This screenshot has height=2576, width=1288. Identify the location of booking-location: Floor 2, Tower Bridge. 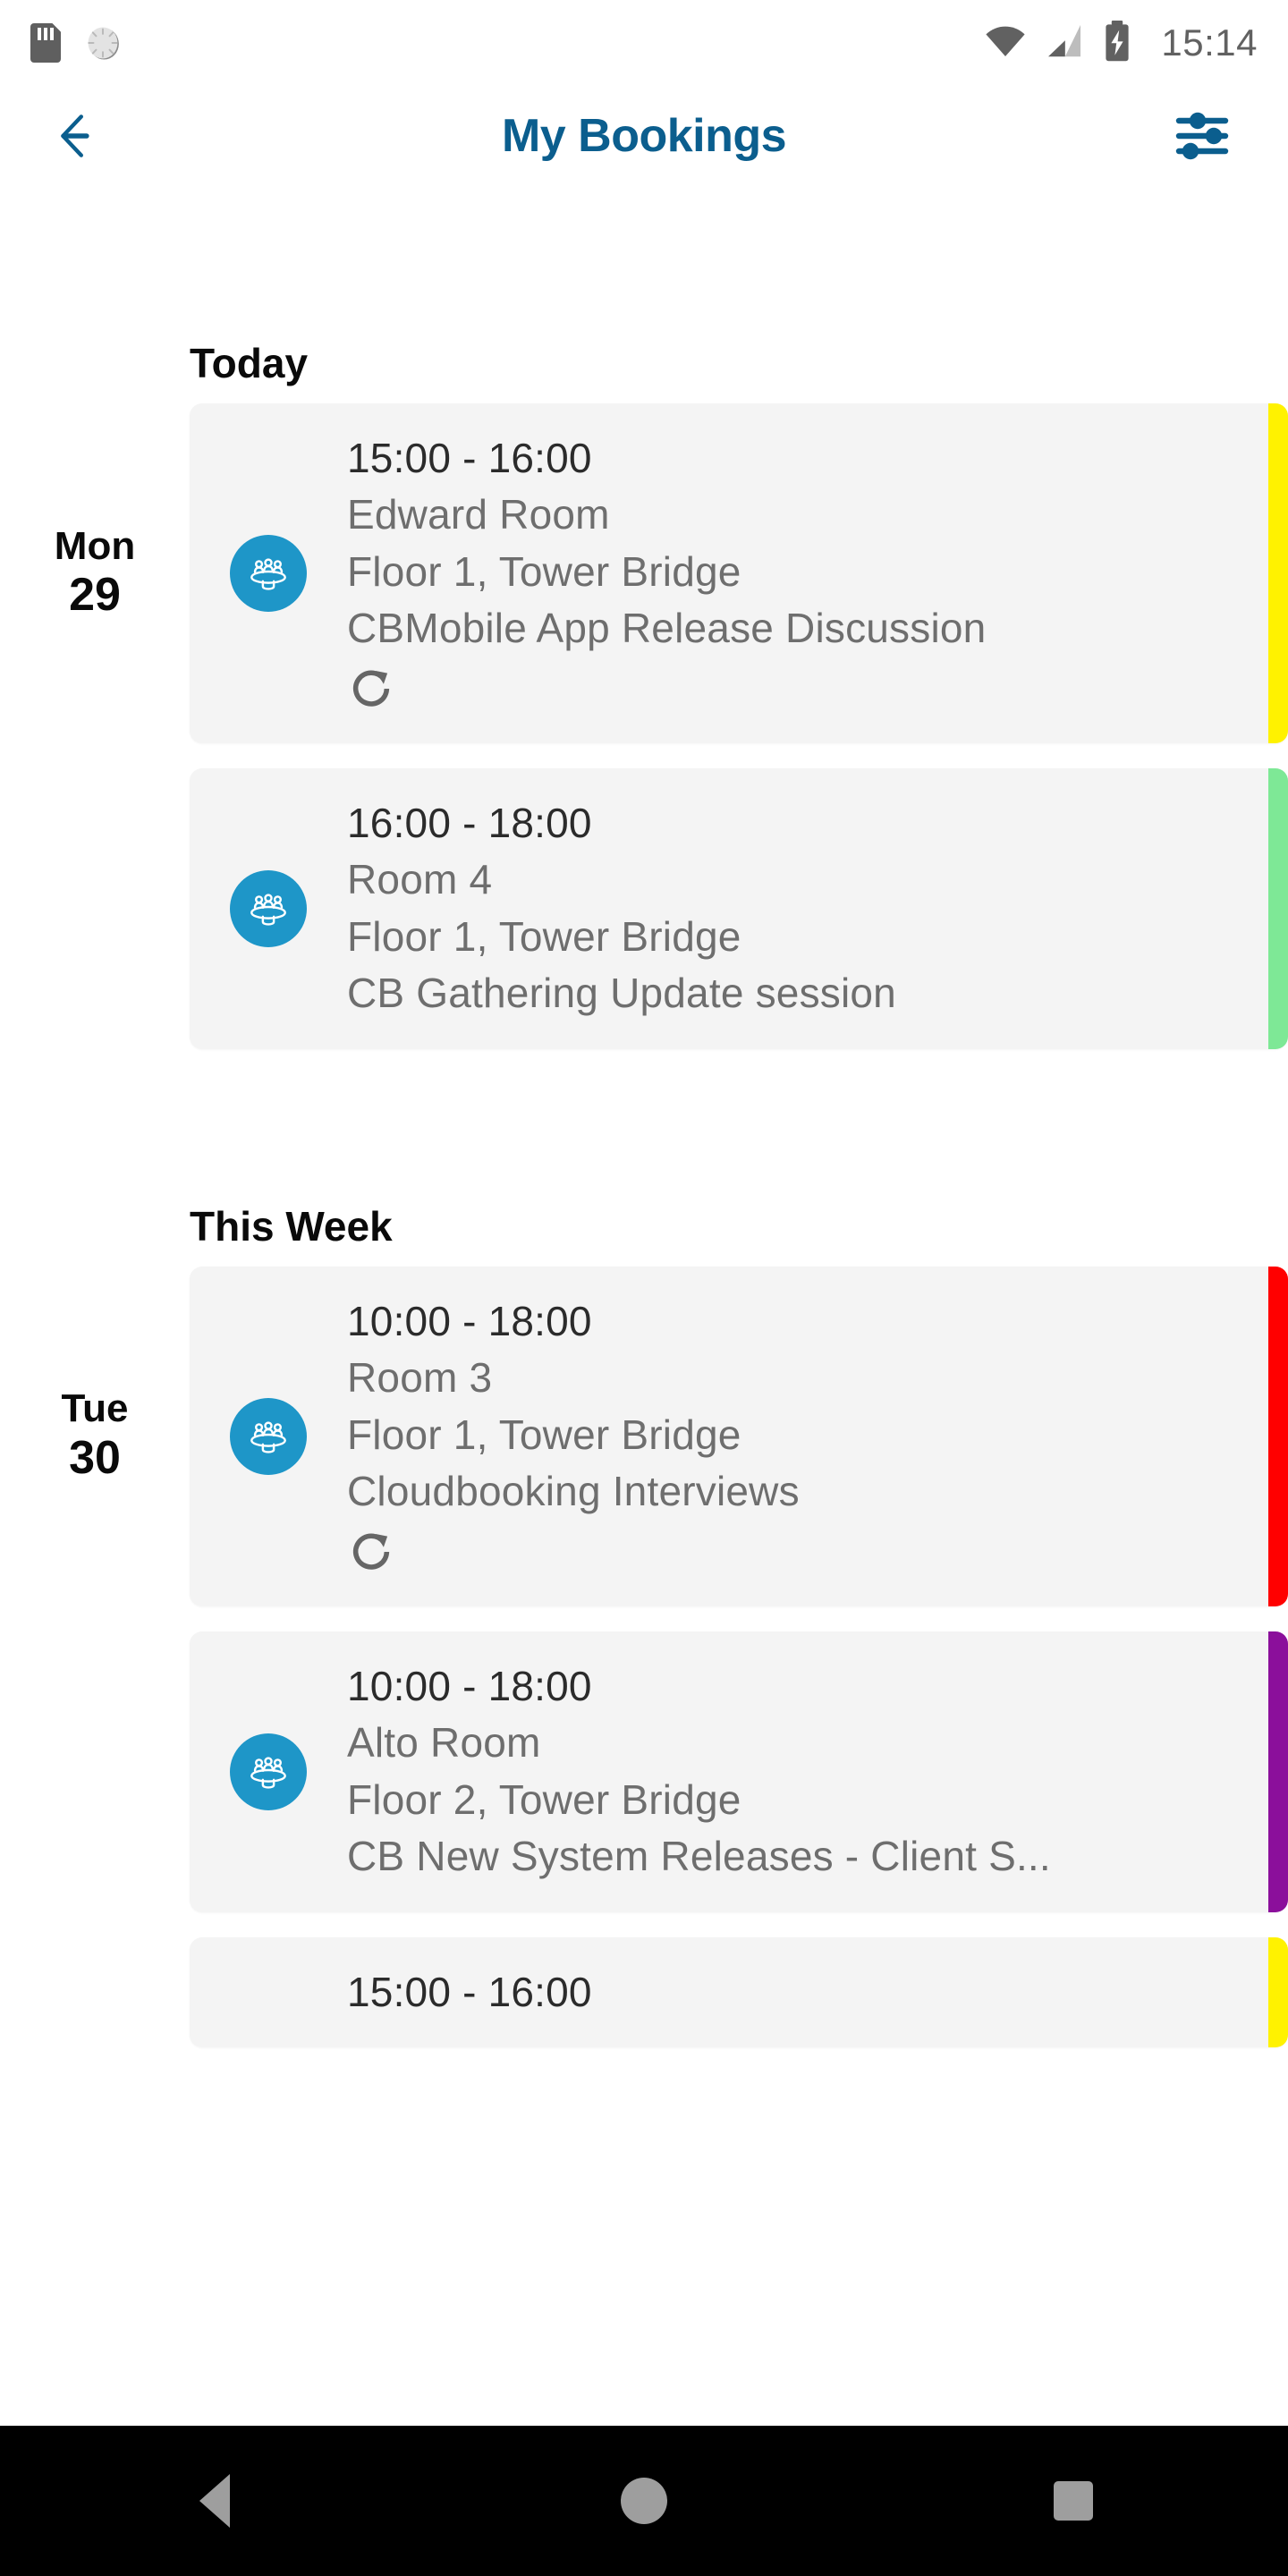
(544, 1799).